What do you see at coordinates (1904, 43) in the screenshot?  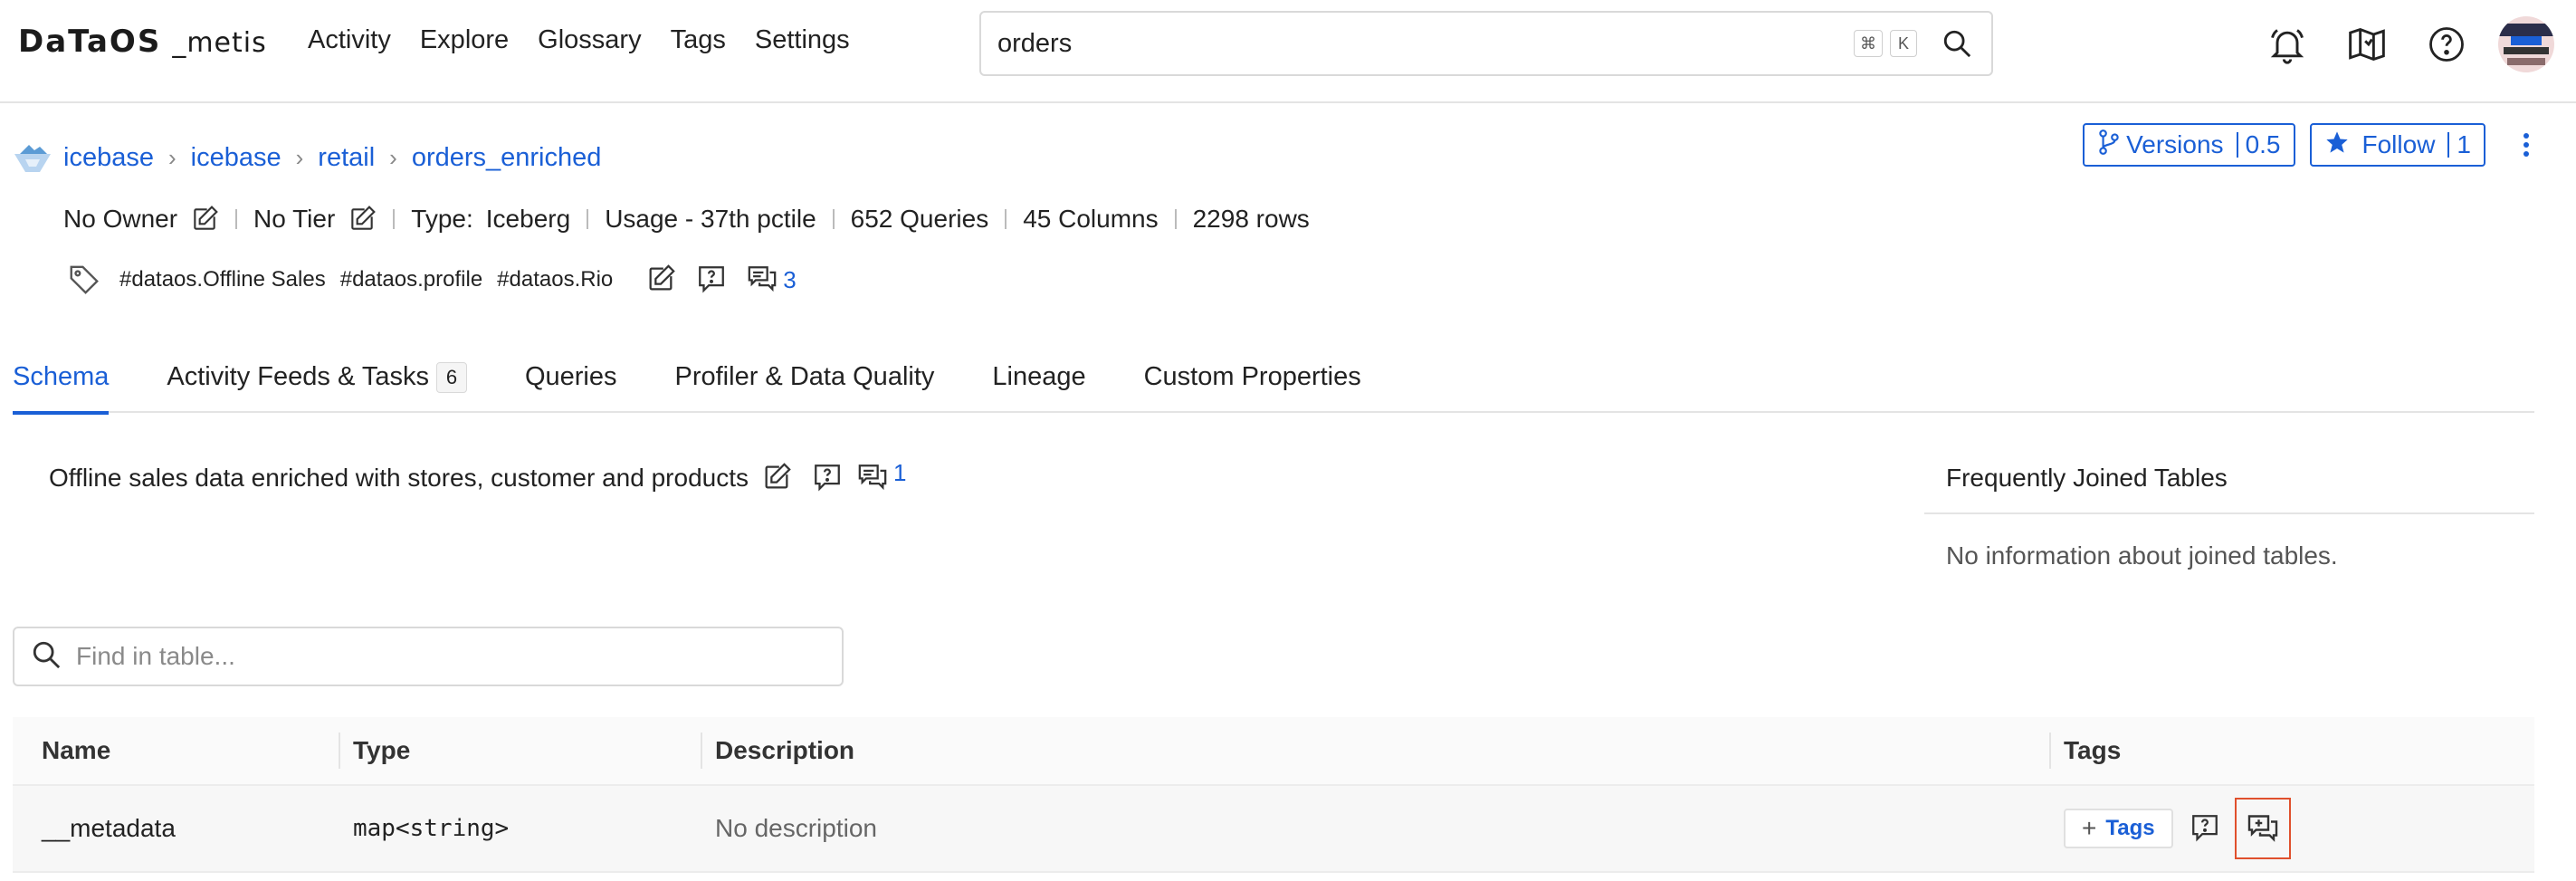 I see `shortcut-k-key: K` at bounding box center [1904, 43].